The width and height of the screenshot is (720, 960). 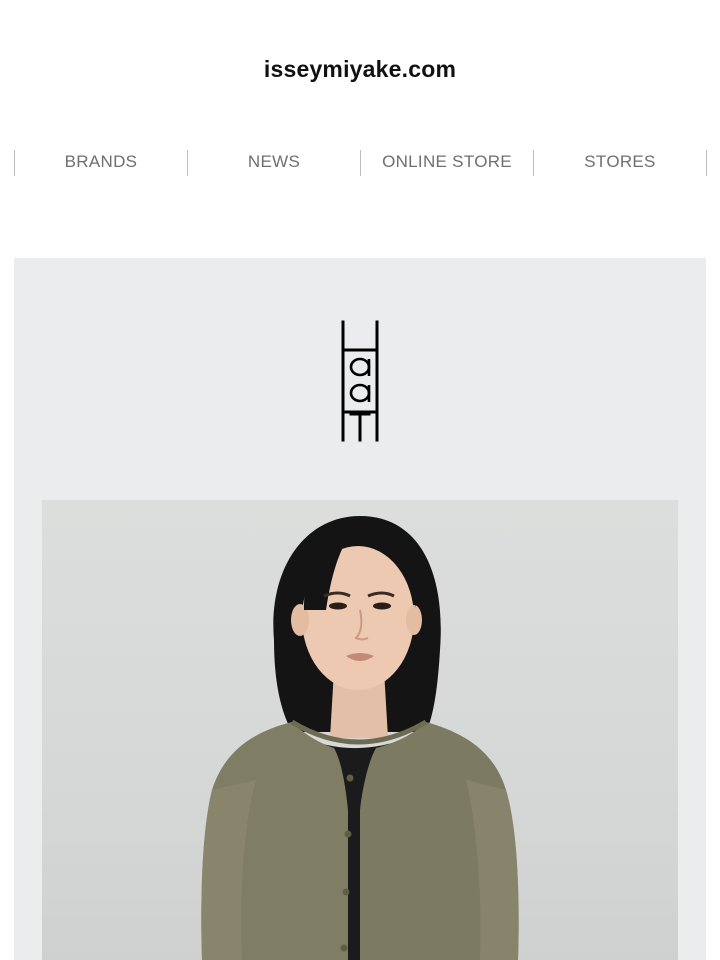 I want to click on main-nav: BRANDS NEWS ONLINE STORE STORES, so click(x=360, y=163).